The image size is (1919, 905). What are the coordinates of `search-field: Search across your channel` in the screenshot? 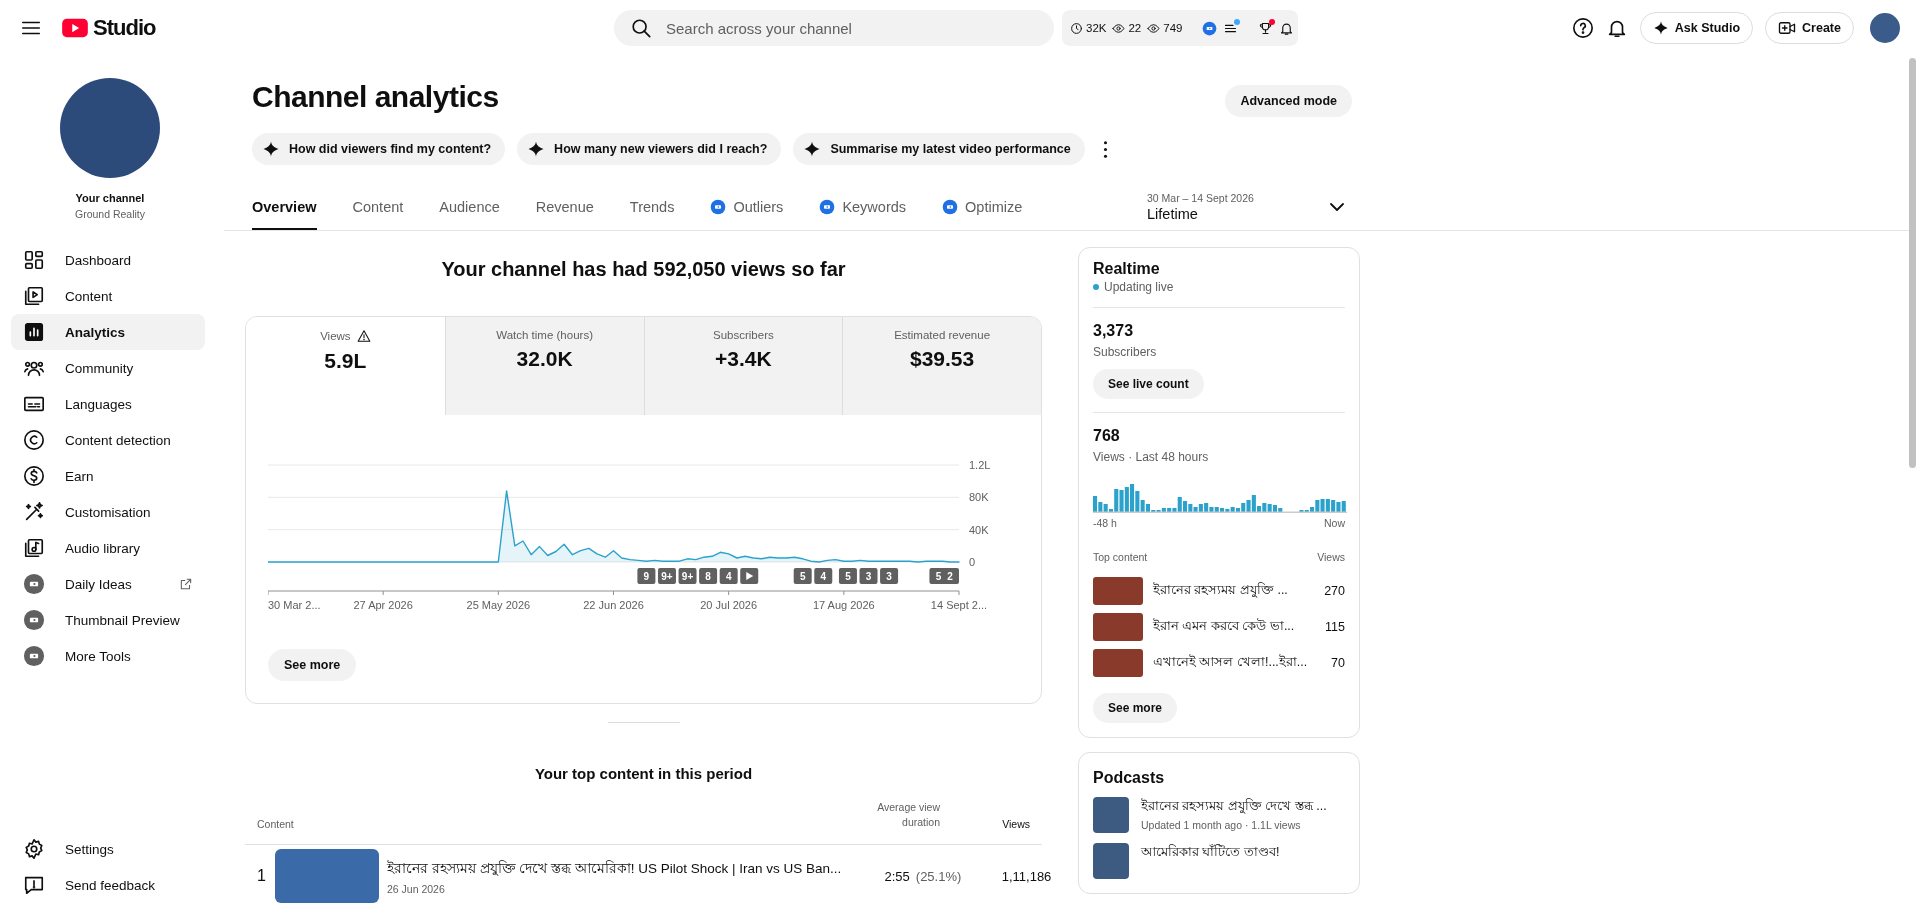 It's located at (834, 28).